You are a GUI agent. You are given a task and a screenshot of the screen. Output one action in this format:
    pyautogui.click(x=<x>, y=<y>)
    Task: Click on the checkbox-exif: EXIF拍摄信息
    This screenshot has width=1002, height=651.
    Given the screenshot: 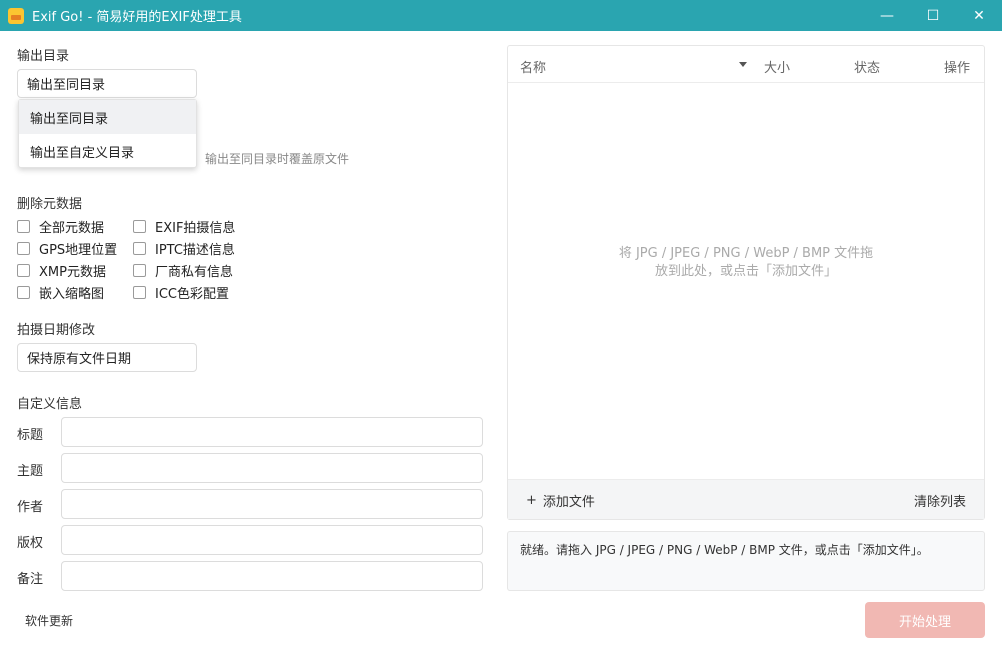 What is the action you would take?
    pyautogui.click(x=184, y=226)
    